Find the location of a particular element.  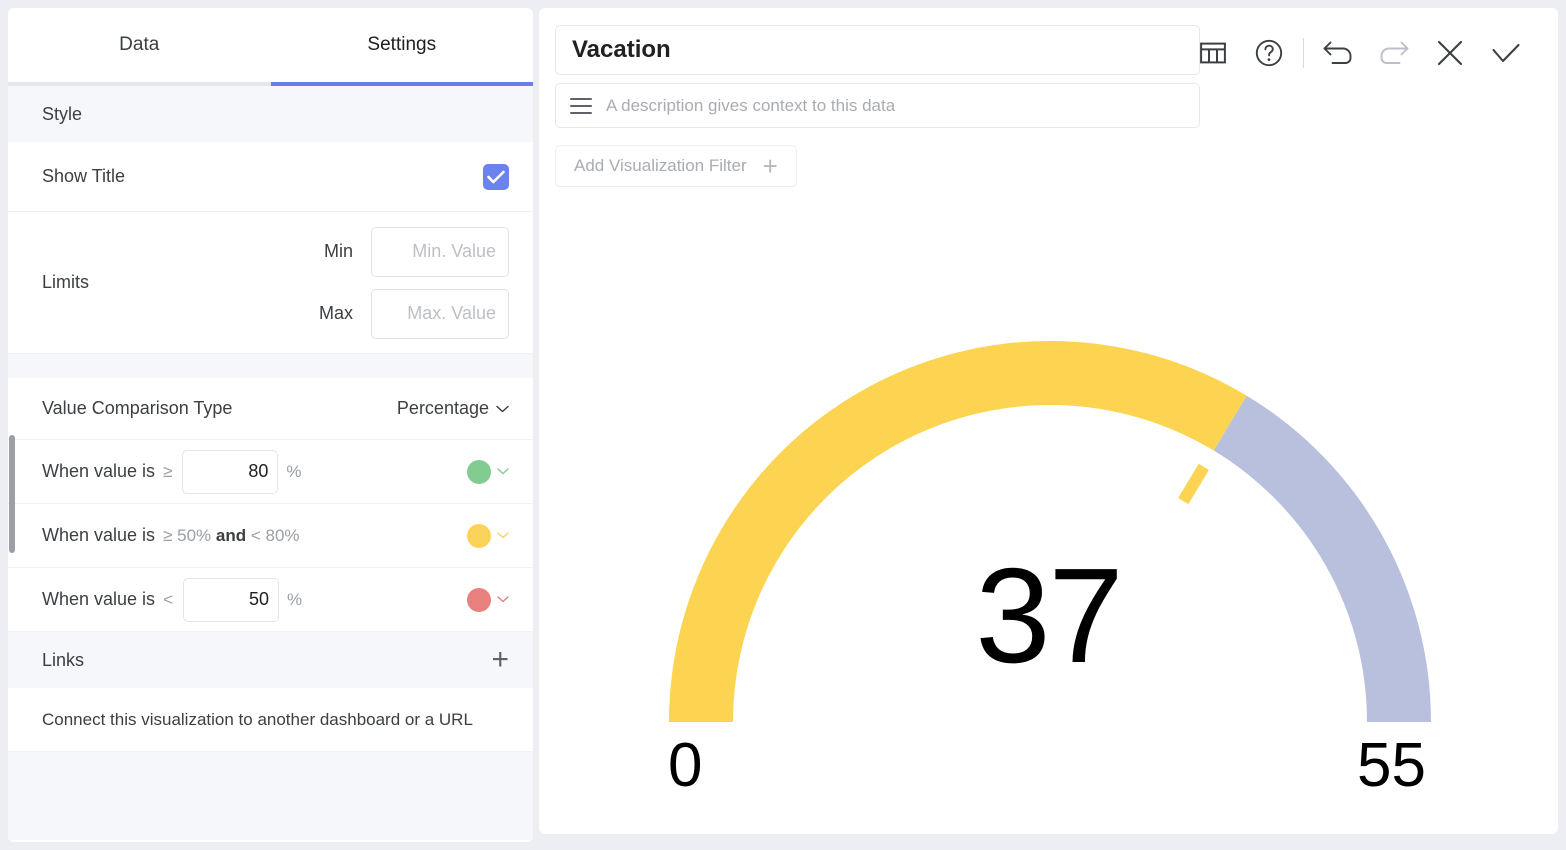

tab-settings: Settings is located at coordinates (402, 47).